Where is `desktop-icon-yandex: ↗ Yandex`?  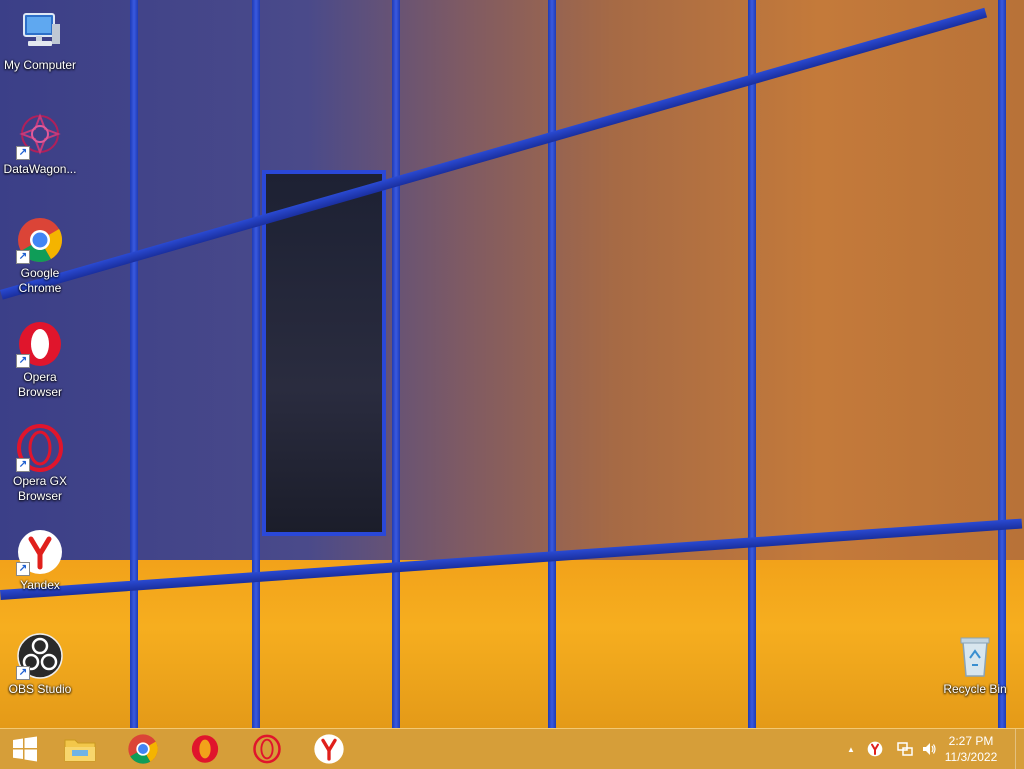
desktop-icon-yandex: ↗ Yandex is located at coordinates (40, 560).